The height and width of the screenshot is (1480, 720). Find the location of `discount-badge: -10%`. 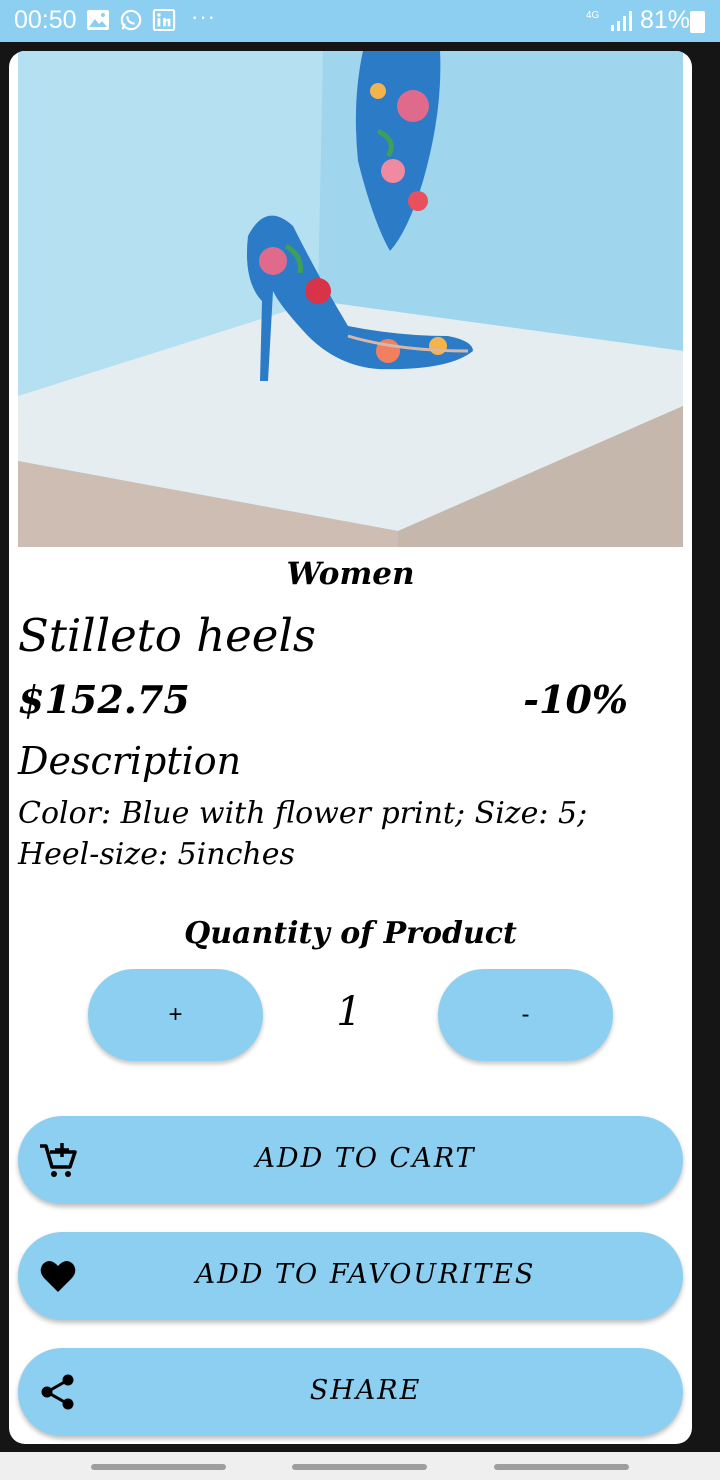

discount-badge: -10% is located at coordinates (575, 699).